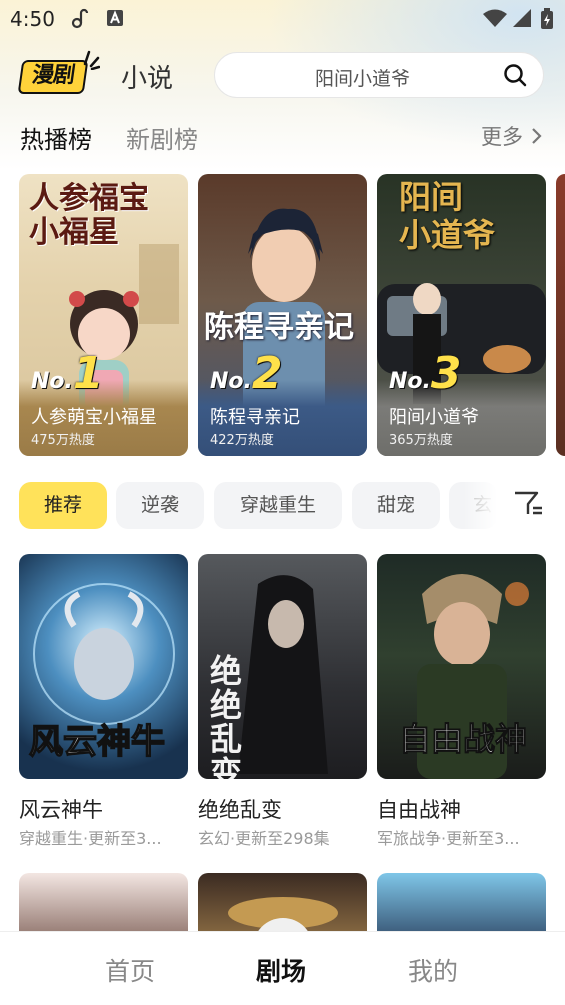 The height and width of the screenshot is (1005, 565). What do you see at coordinates (547, 18) in the screenshot?
I see `battery-icon` at bounding box center [547, 18].